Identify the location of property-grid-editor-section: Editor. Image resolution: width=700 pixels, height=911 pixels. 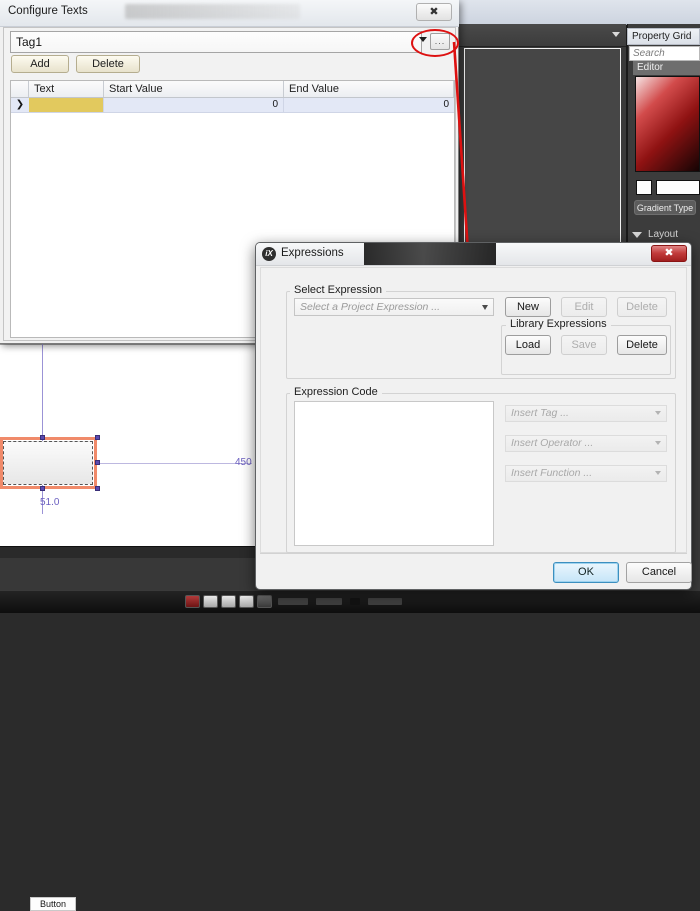
(666, 68).